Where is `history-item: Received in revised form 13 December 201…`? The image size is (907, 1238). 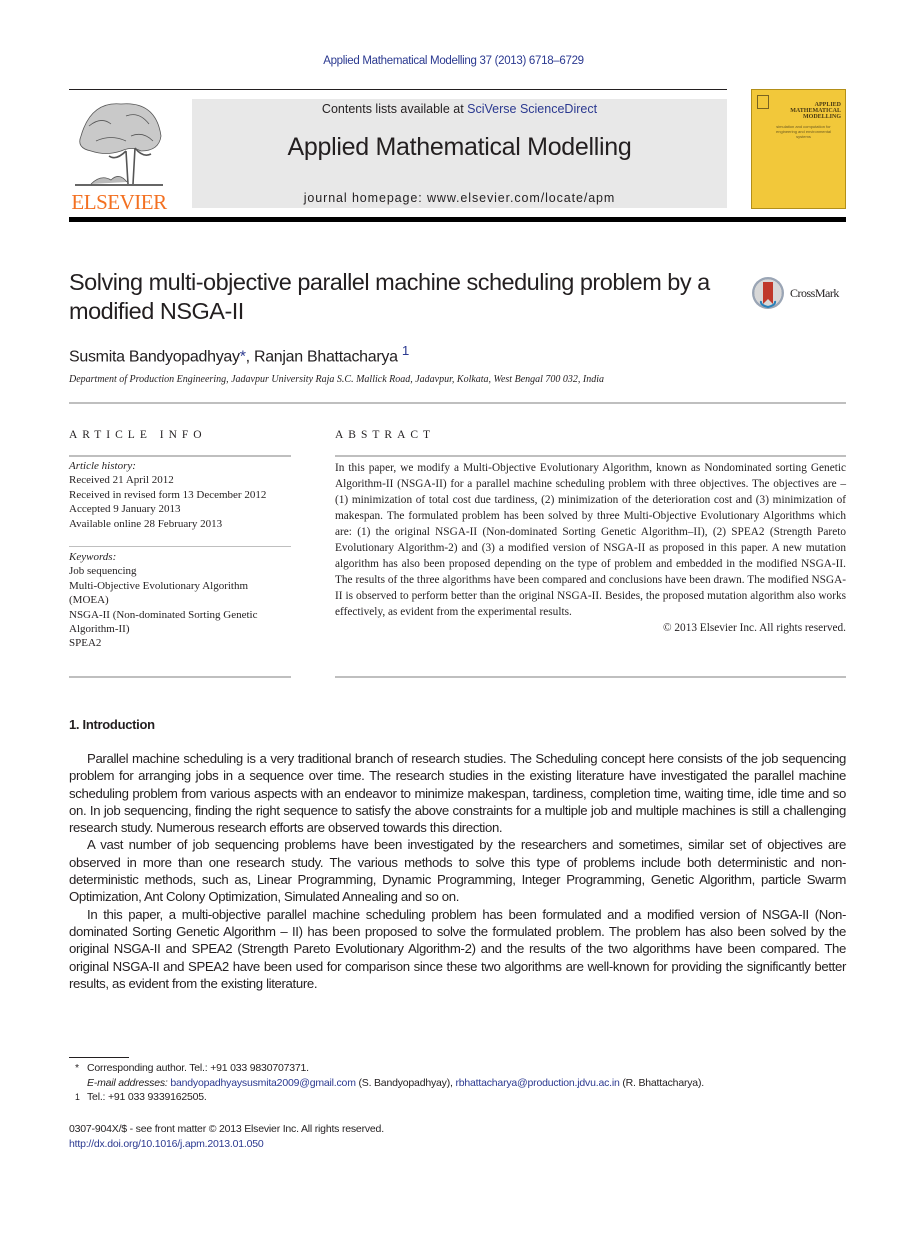 history-item: Received in revised form 13 December 201… is located at coordinates (168, 494).